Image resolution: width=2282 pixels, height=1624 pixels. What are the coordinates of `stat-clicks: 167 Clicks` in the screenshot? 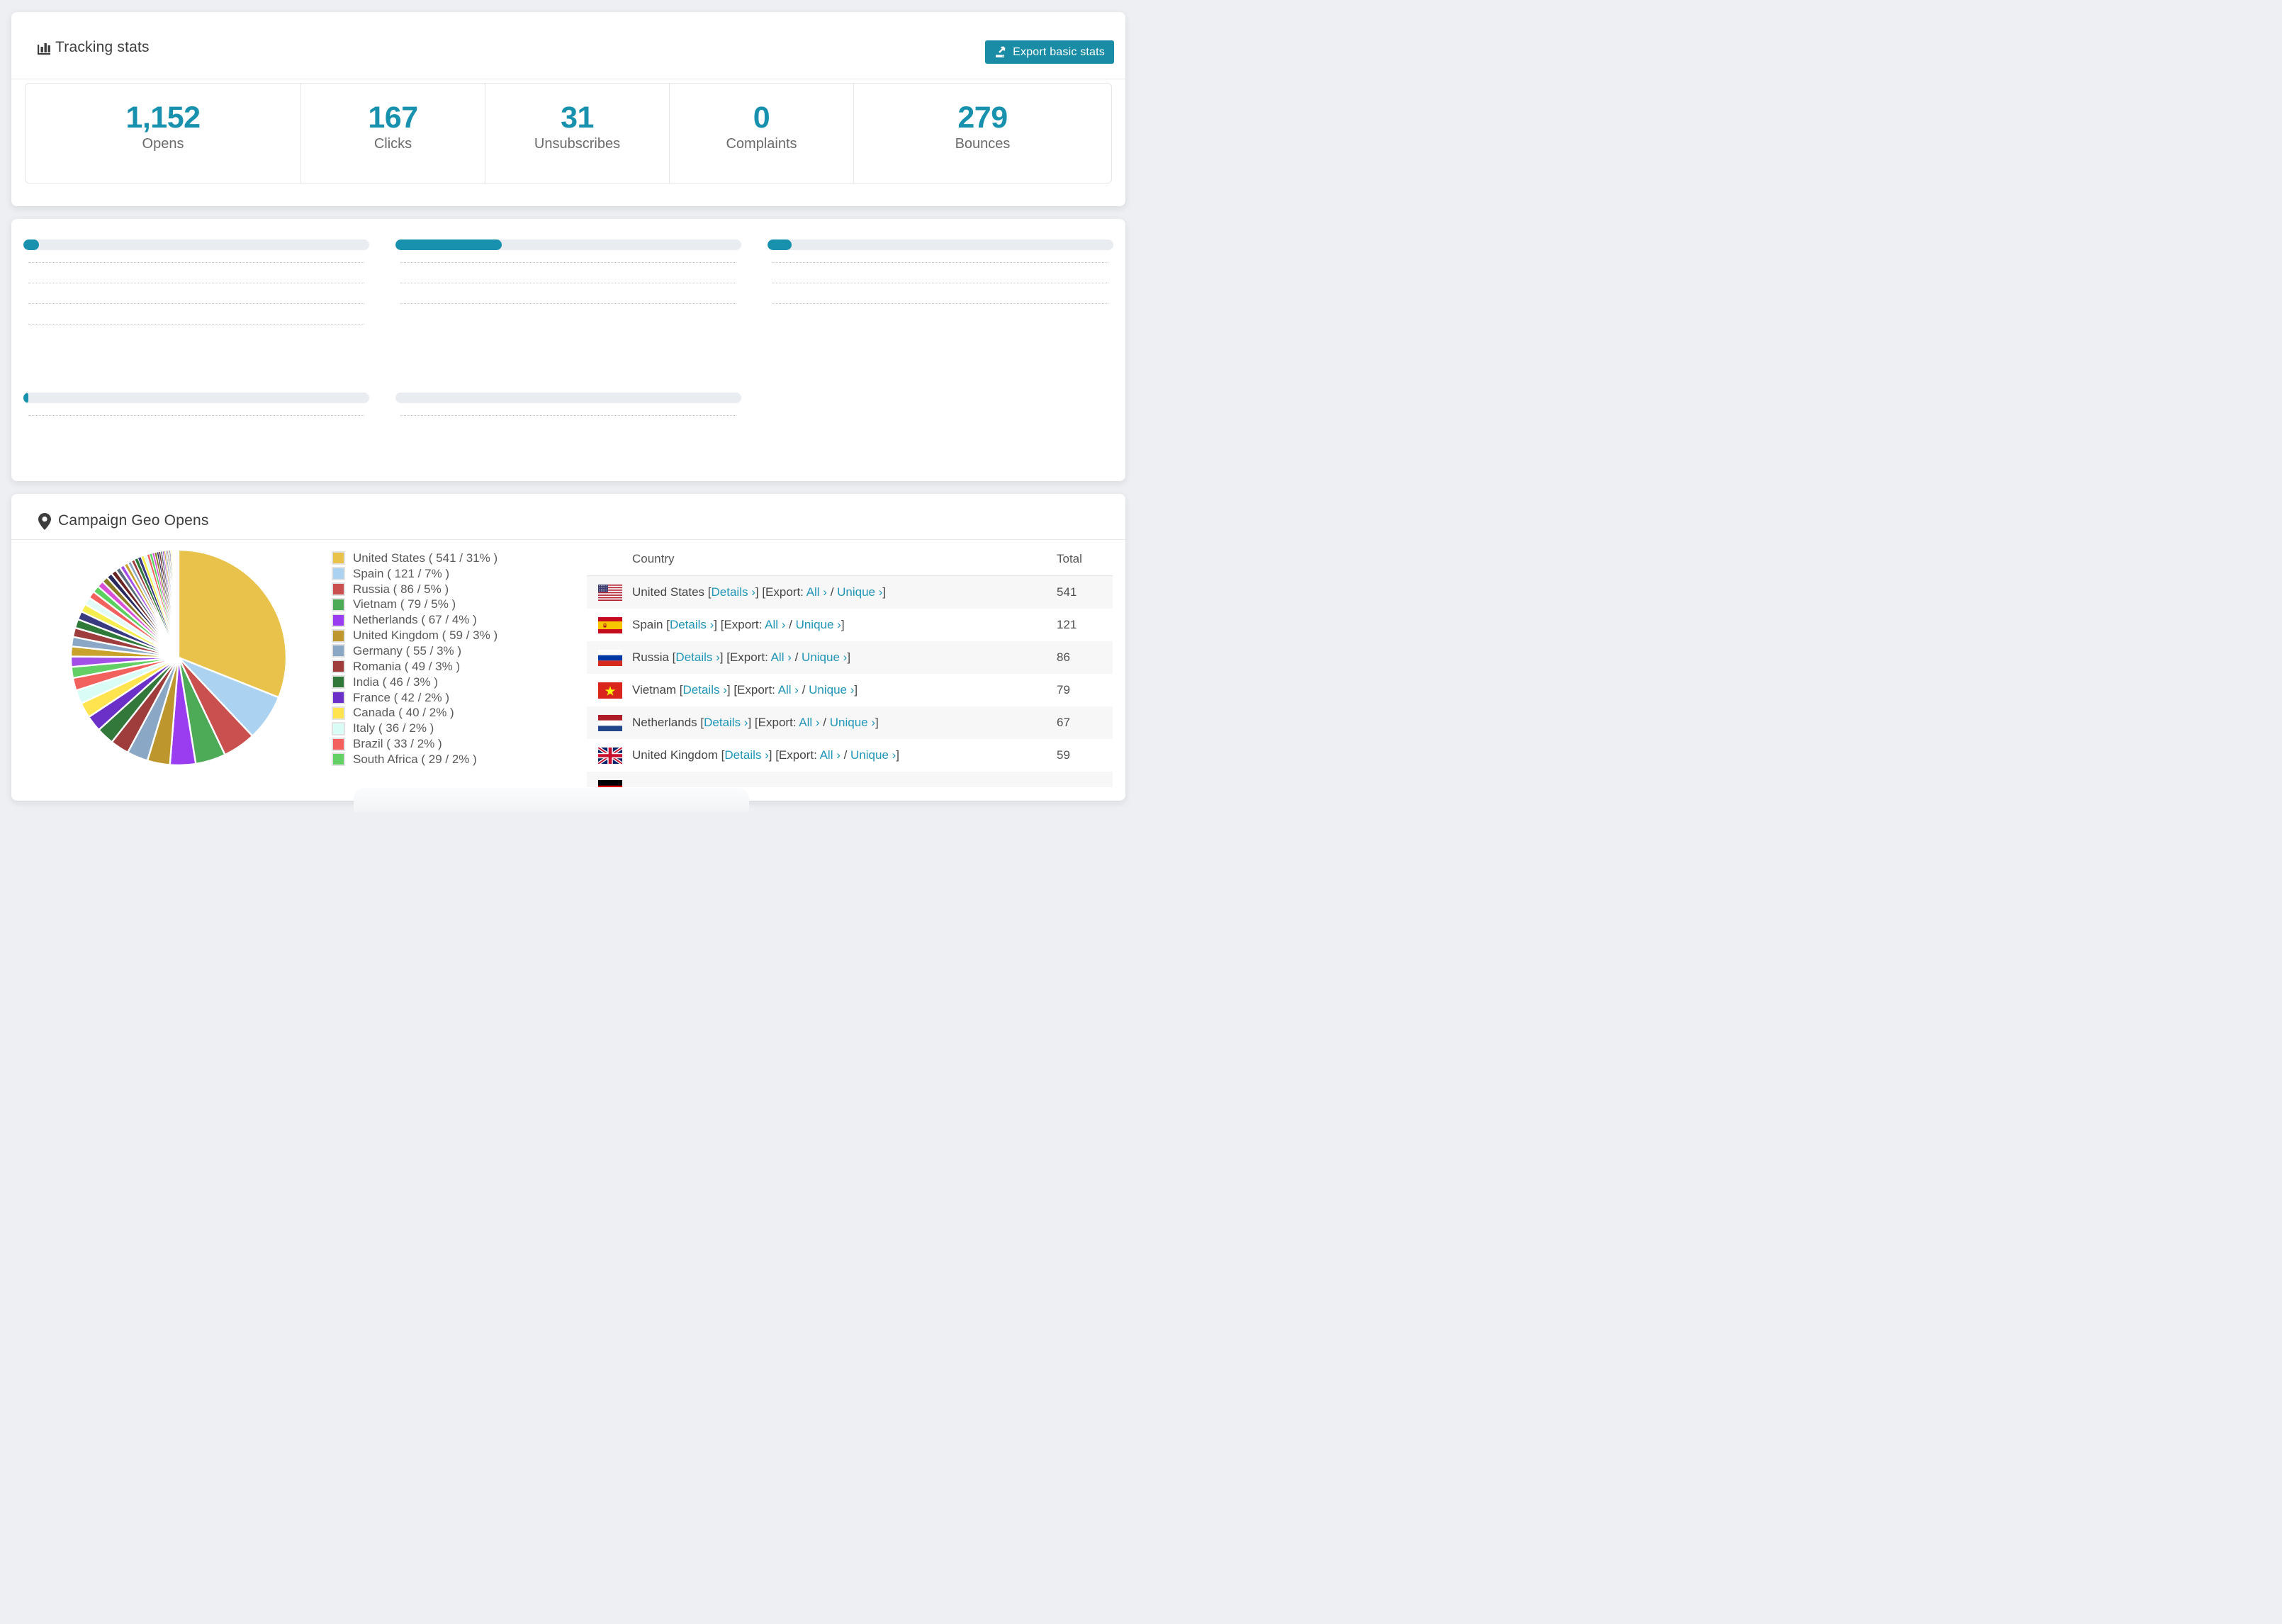 It's located at (392, 134).